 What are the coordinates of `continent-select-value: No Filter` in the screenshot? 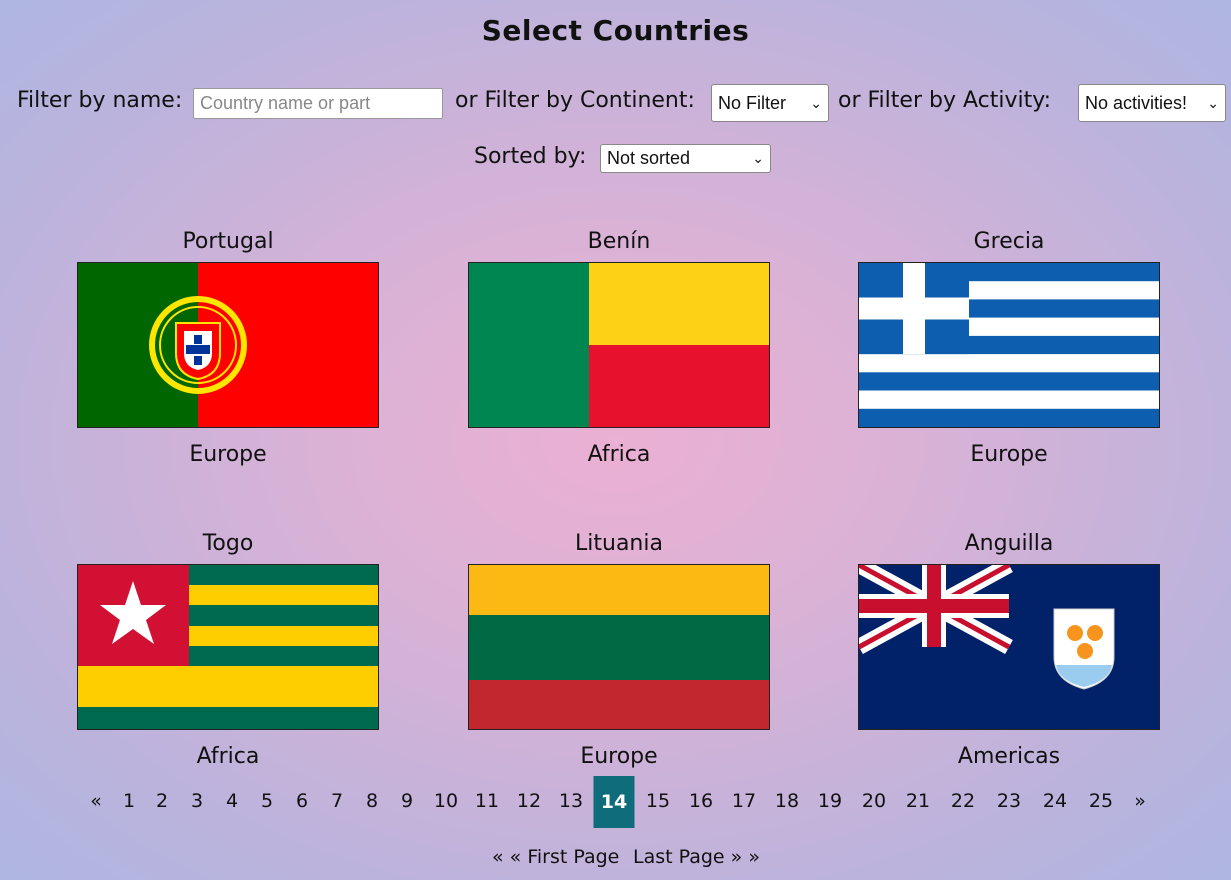 It's located at (752, 102).